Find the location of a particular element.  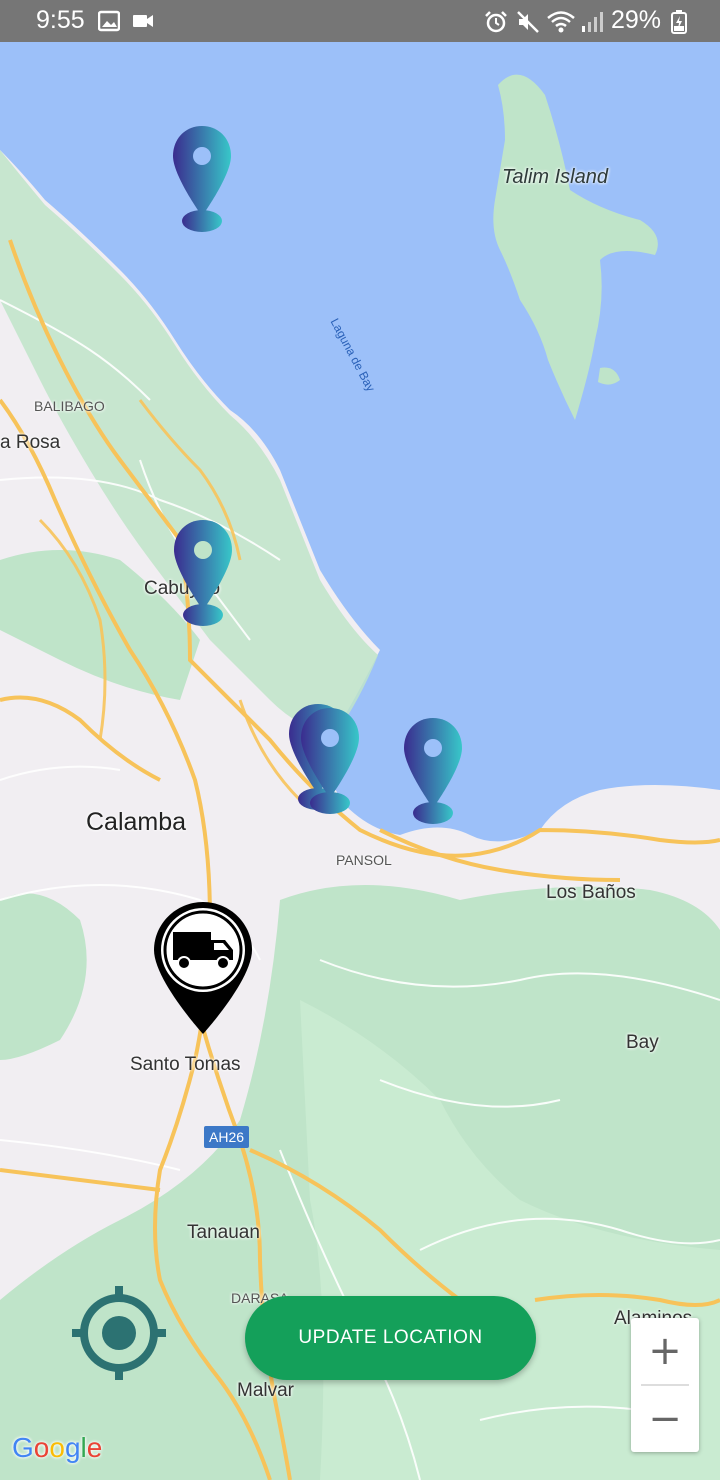

map-label-balibago: BALIBAGO is located at coordinates (69, 406).